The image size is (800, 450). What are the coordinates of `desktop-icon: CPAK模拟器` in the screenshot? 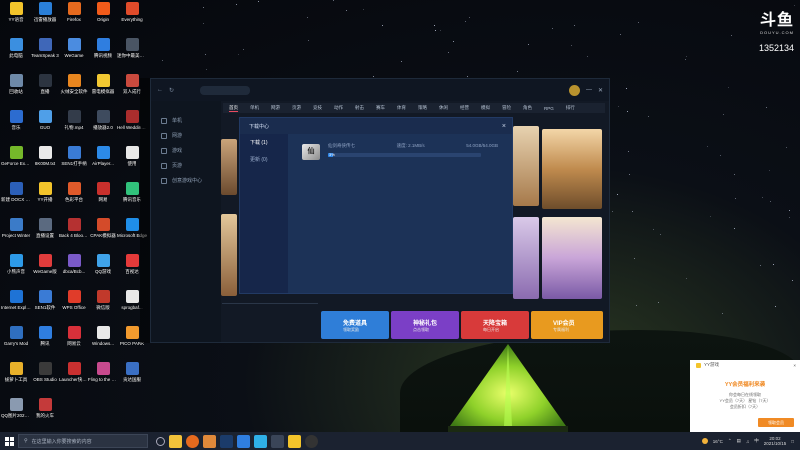 It's located at (103, 234).